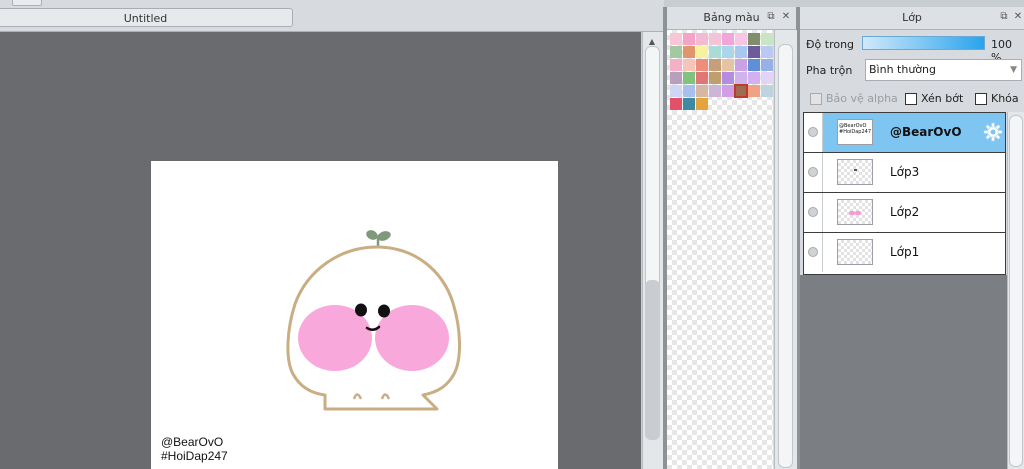  Describe the element at coordinates (923, 43) in the screenshot. I see `opacity-slider` at that location.